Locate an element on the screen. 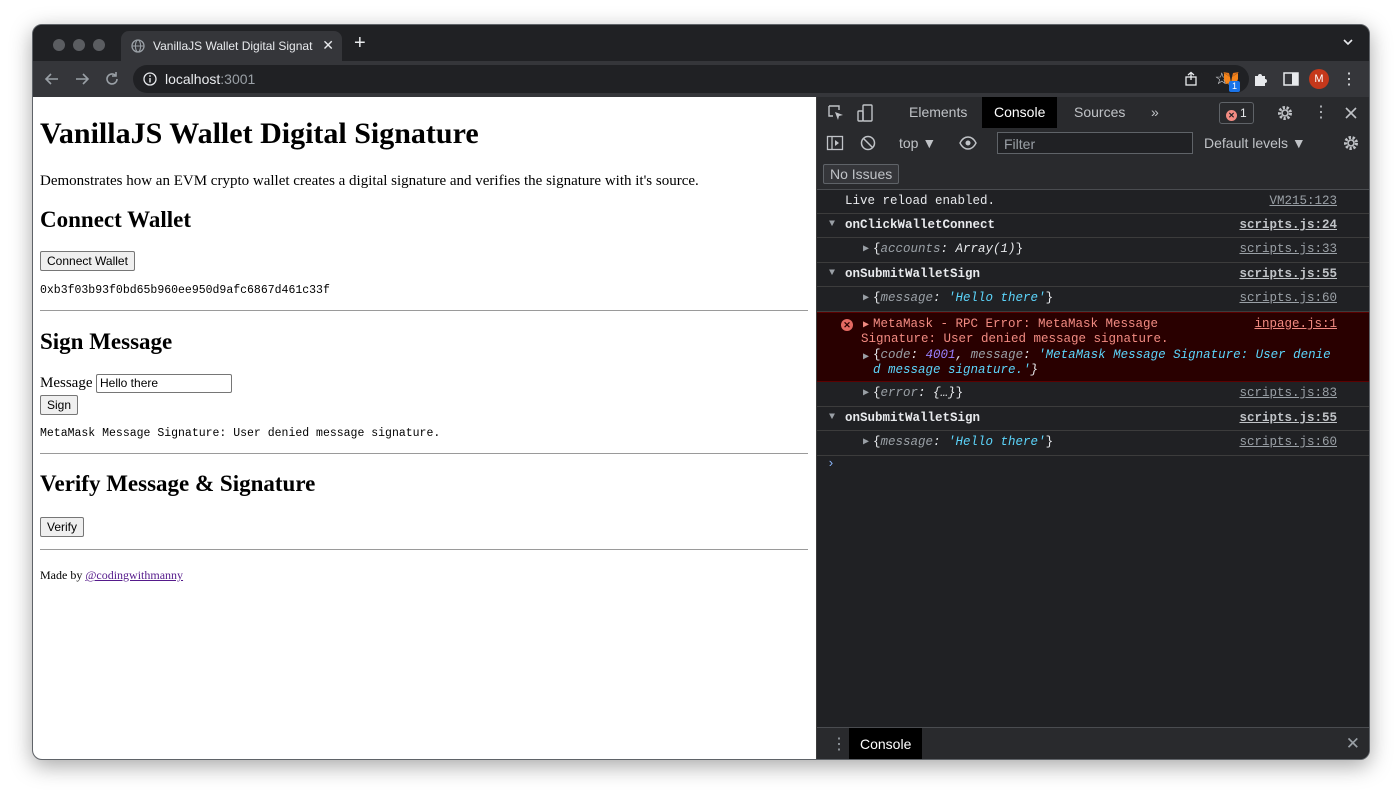  footer-prefix: Made by is located at coordinates (63, 575).